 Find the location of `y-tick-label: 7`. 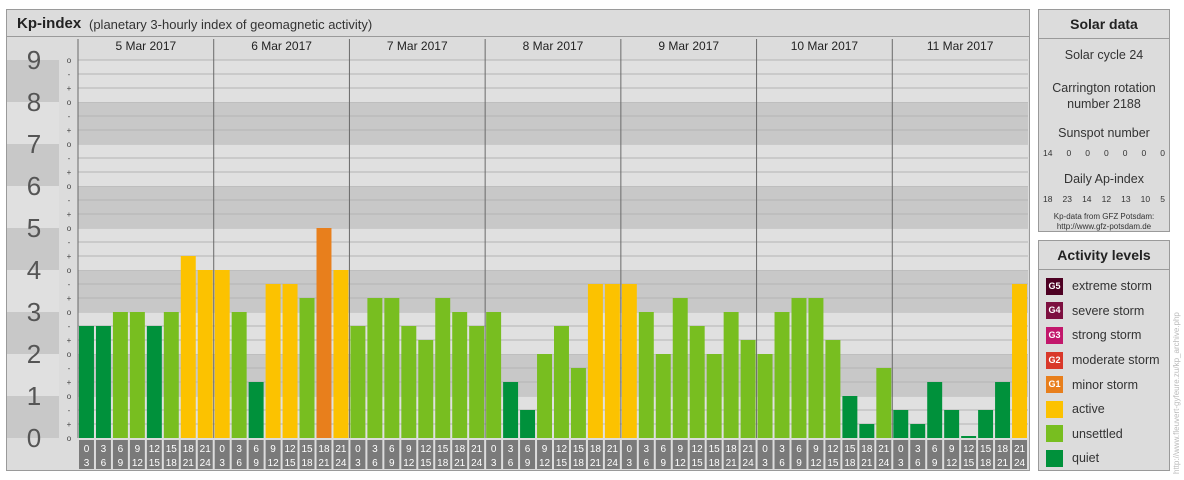

y-tick-label: 7 is located at coordinates (34, 144).